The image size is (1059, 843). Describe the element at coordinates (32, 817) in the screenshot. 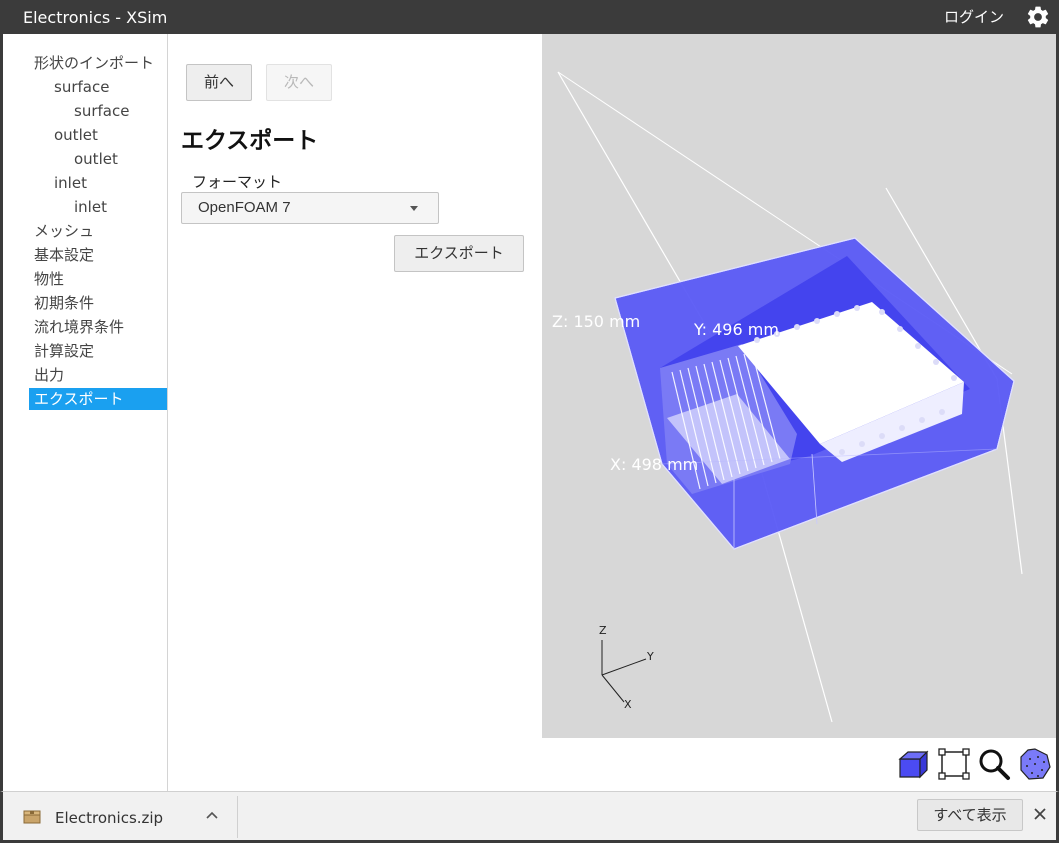

I see `zip-file-icon` at that location.